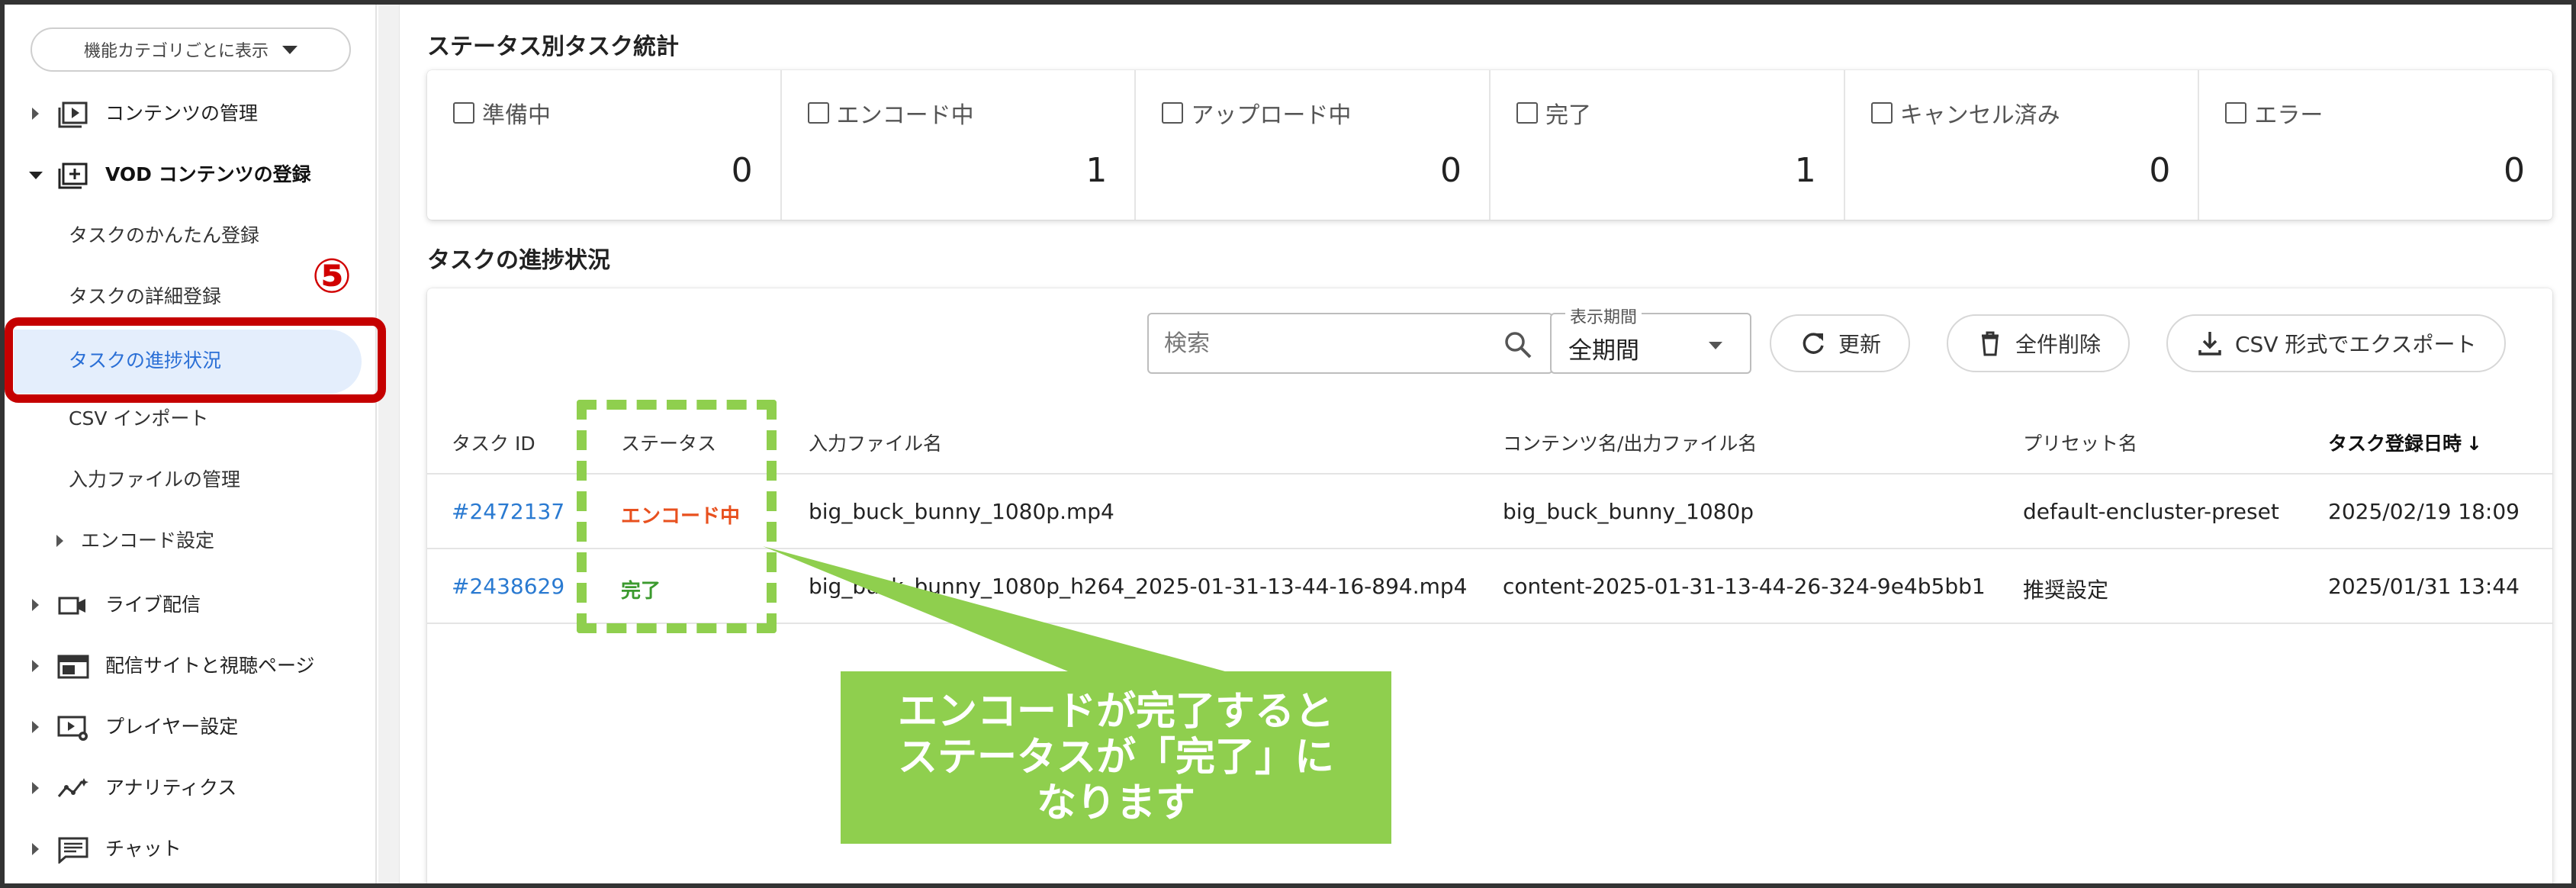 This screenshot has height=888, width=2576. I want to click on sidebar-item-label: VOD コンテンツの登録, so click(208, 174).